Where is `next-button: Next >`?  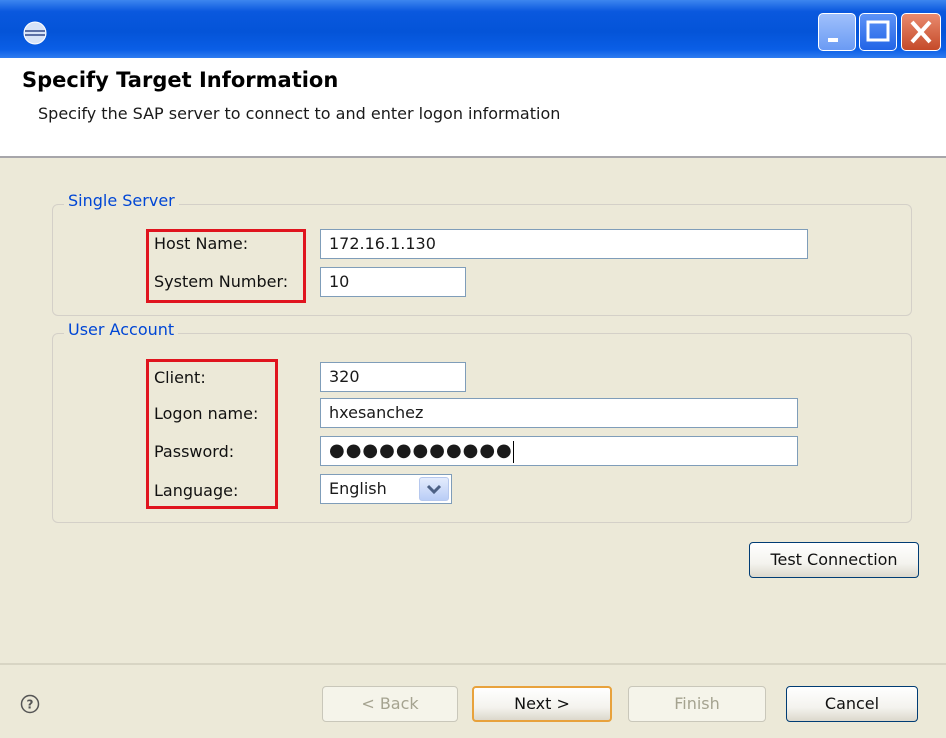
next-button: Next > is located at coordinates (542, 704).